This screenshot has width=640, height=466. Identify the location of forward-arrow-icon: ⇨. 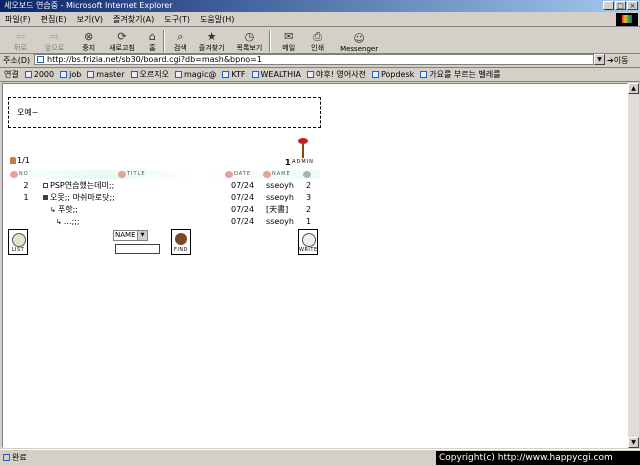
(54, 36).